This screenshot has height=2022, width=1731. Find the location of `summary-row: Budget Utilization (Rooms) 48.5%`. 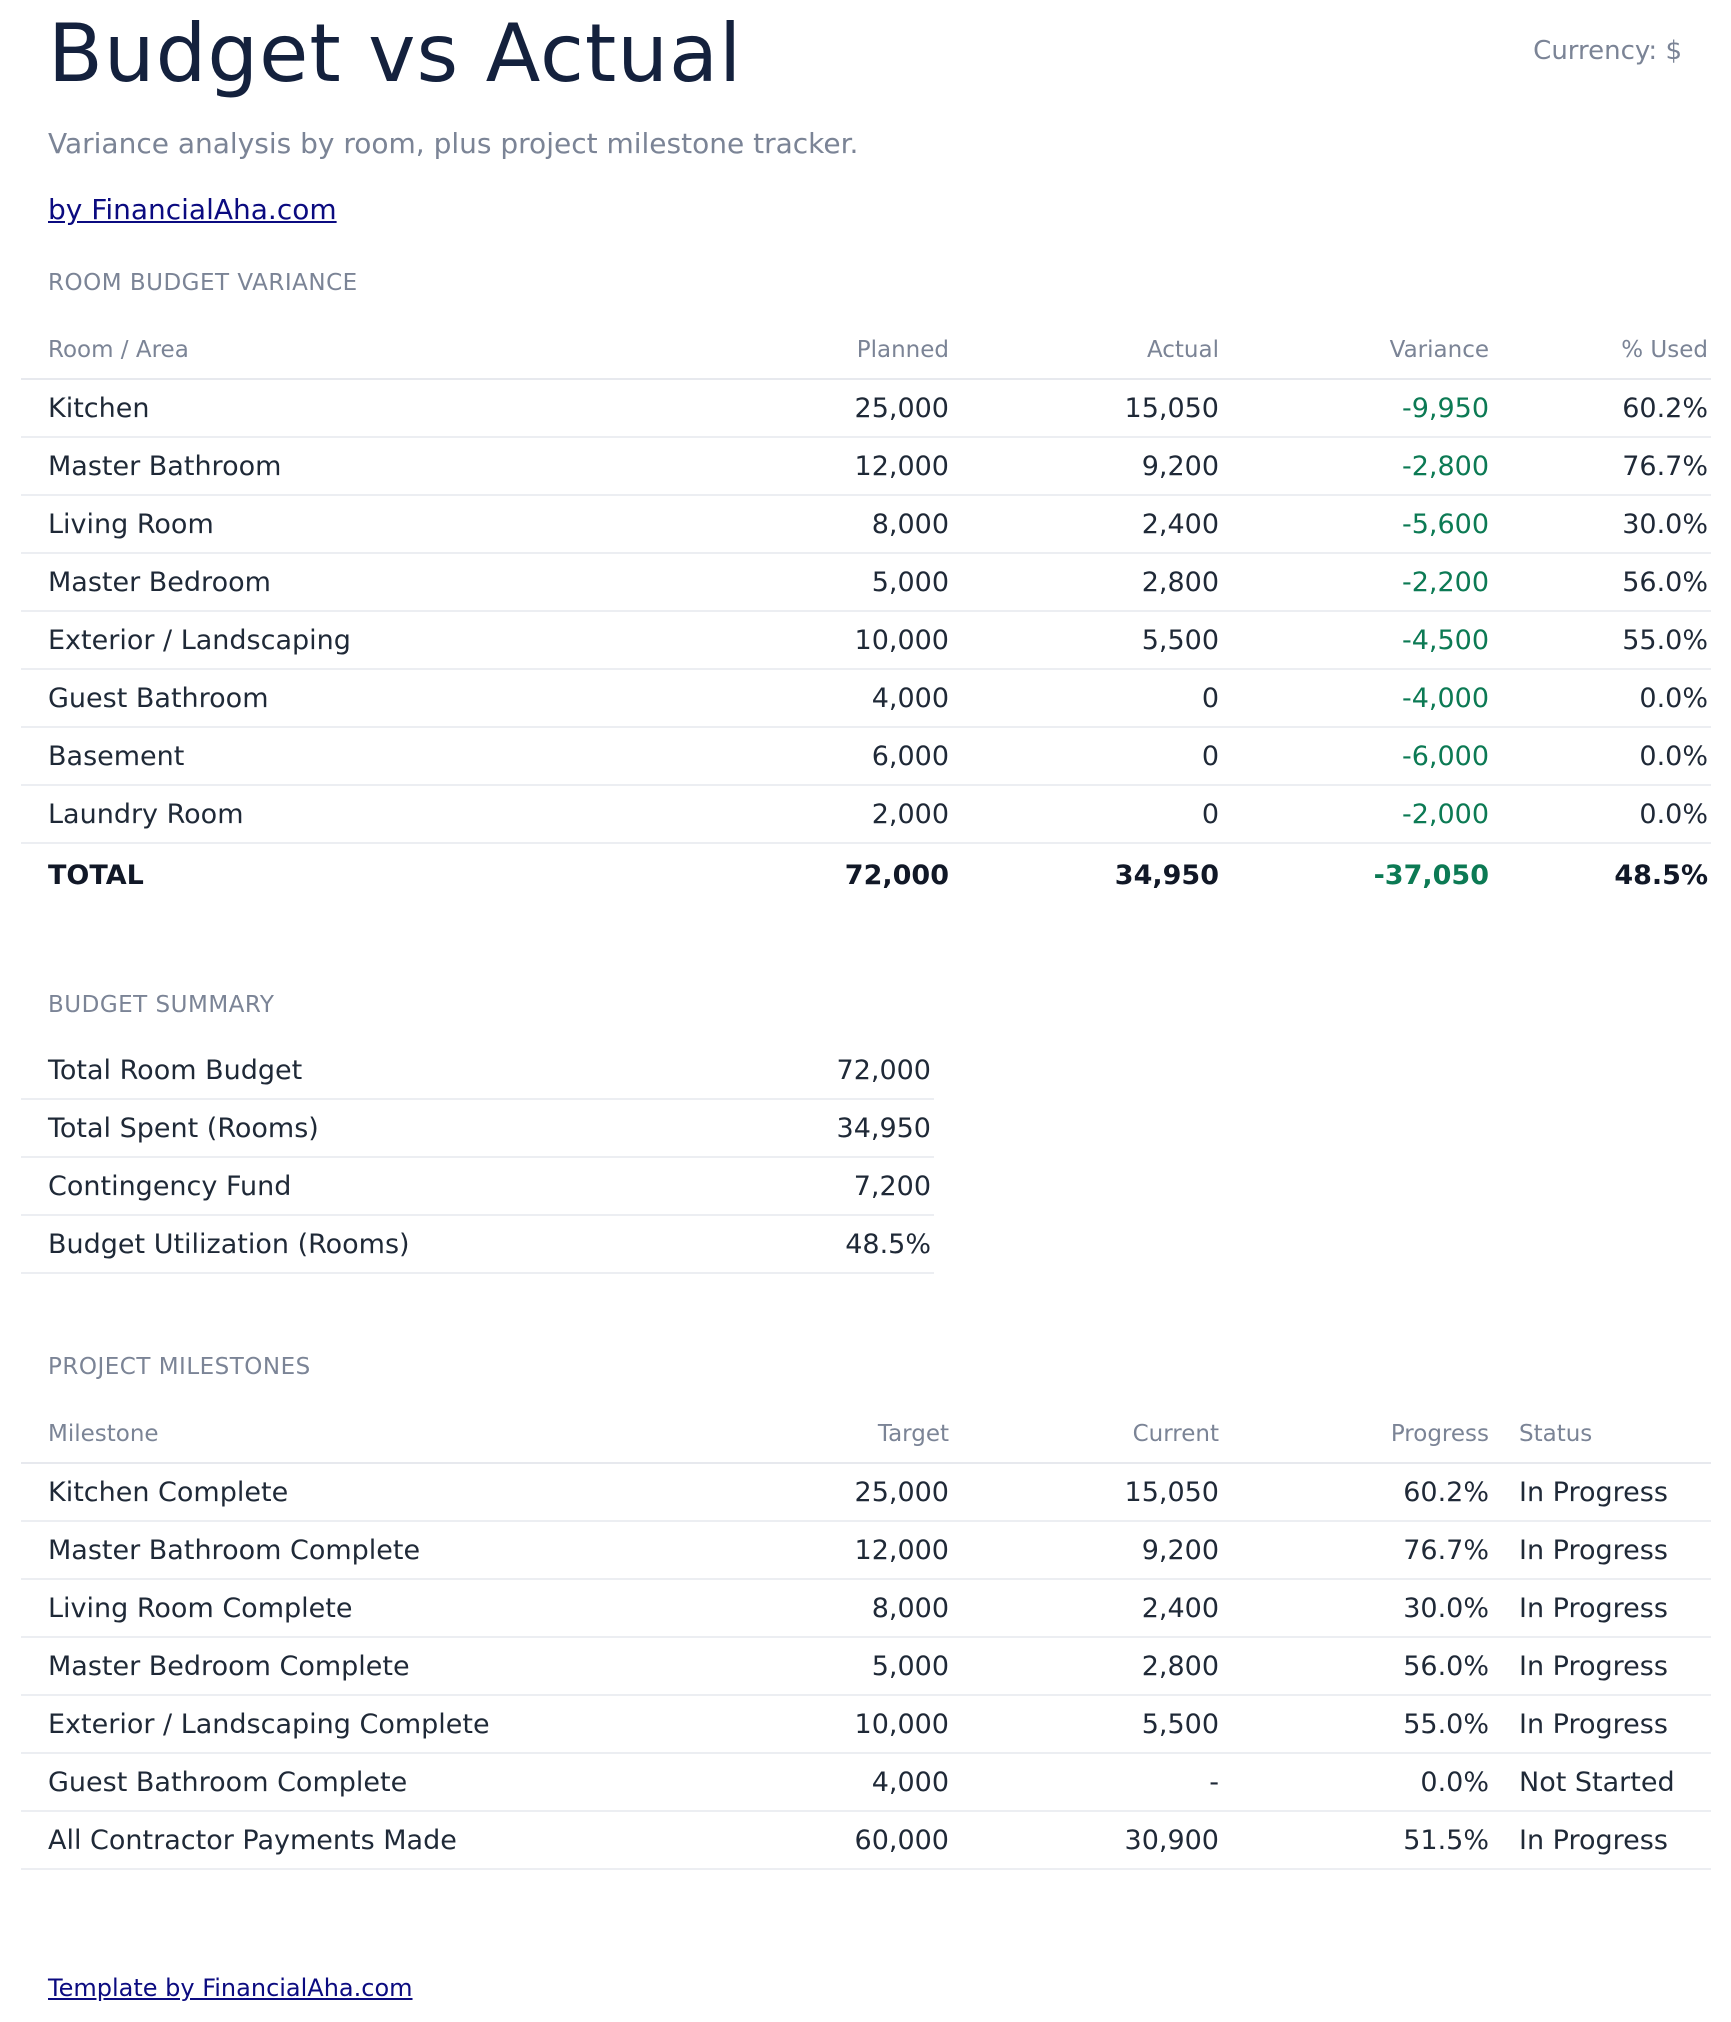

summary-row: Budget Utilization (Rooms) 48.5% is located at coordinates (477, 1244).